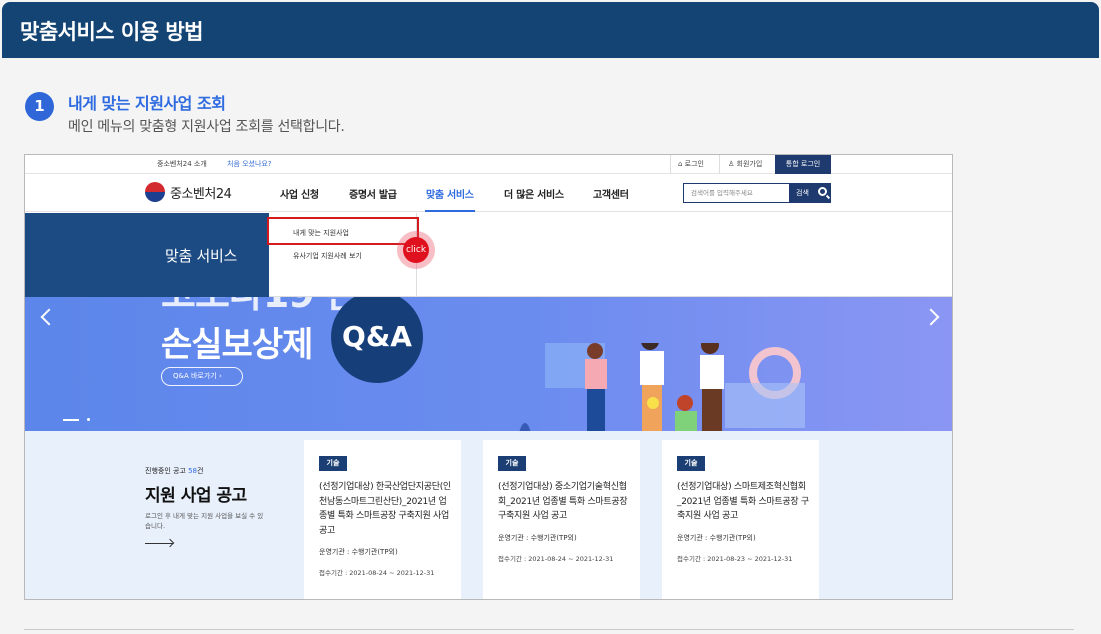 This screenshot has height=634, width=1101. Describe the element at coordinates (39, 106) in the screenshot. I see `step-number-badge: 1` at that location.